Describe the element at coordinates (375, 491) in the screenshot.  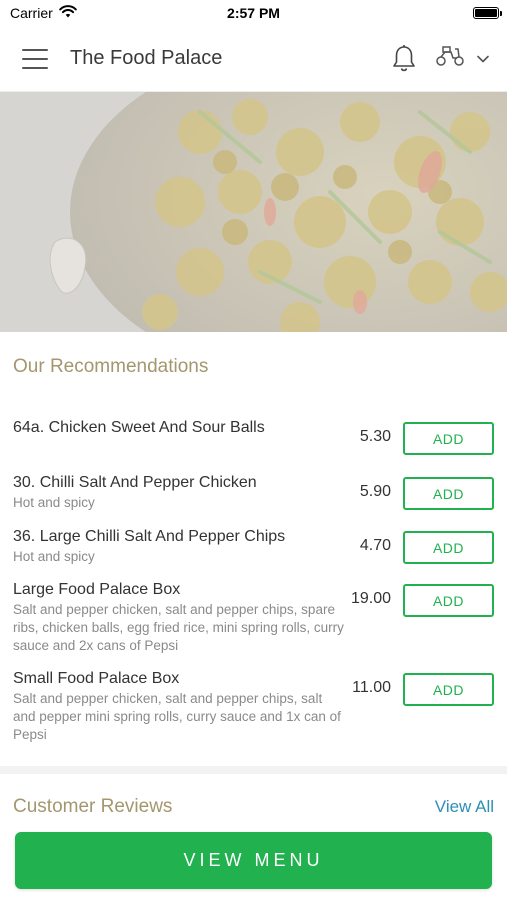
I see `item-price: 5.90` at that location.